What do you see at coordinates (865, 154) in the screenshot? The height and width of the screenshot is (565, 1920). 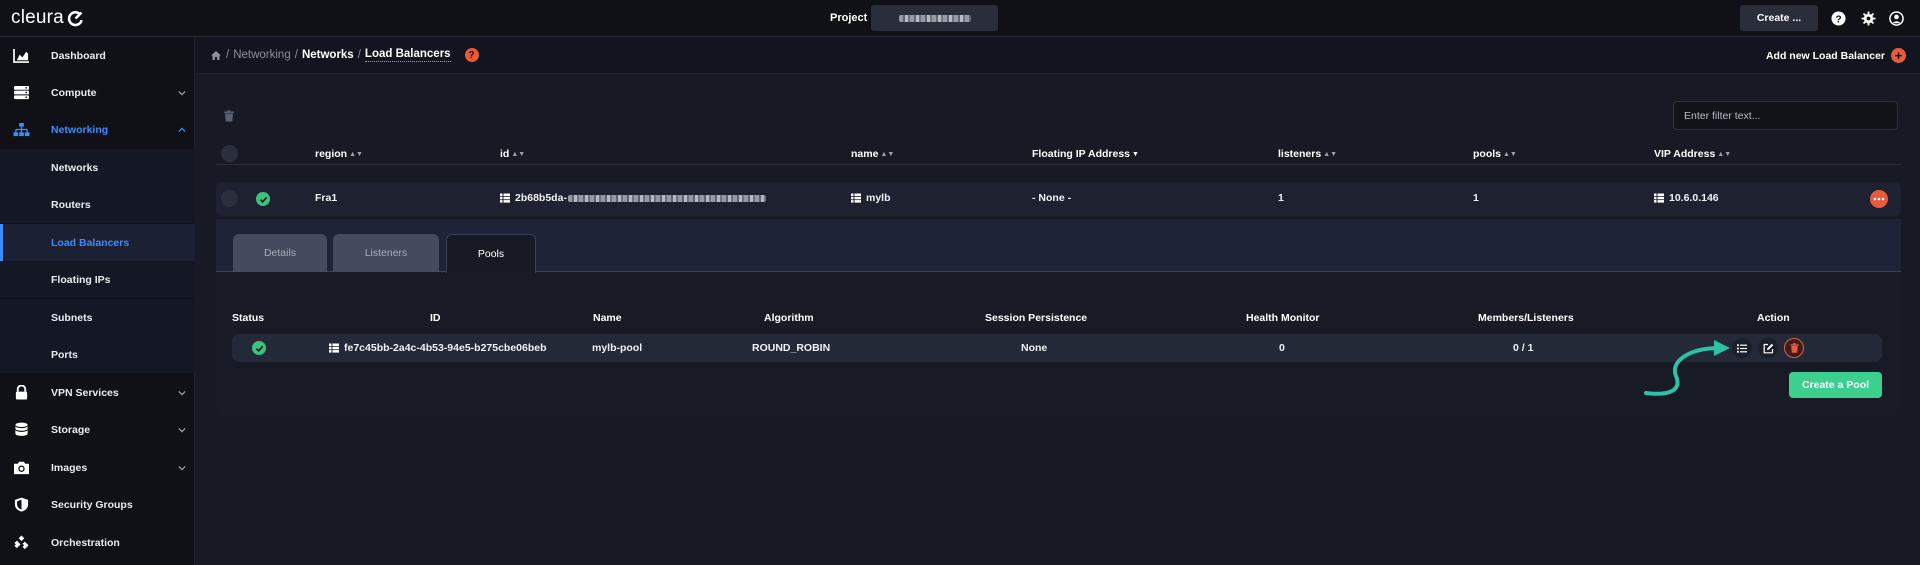 I see `column-header-label: name` at bounding box center [865, 154].